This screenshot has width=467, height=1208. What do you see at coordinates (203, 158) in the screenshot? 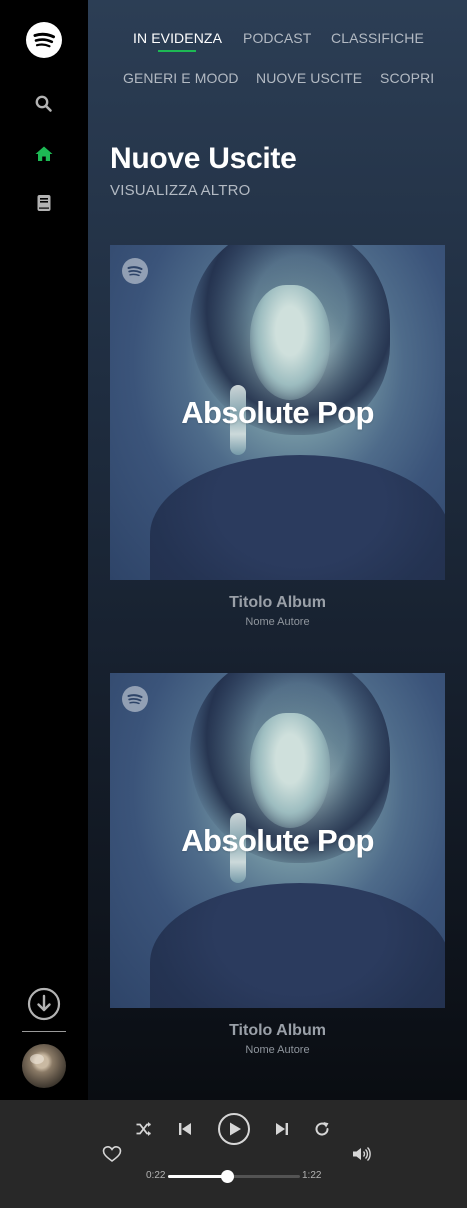
I see `section-title: Nuove Uscite` at bounding box center [203, 158].